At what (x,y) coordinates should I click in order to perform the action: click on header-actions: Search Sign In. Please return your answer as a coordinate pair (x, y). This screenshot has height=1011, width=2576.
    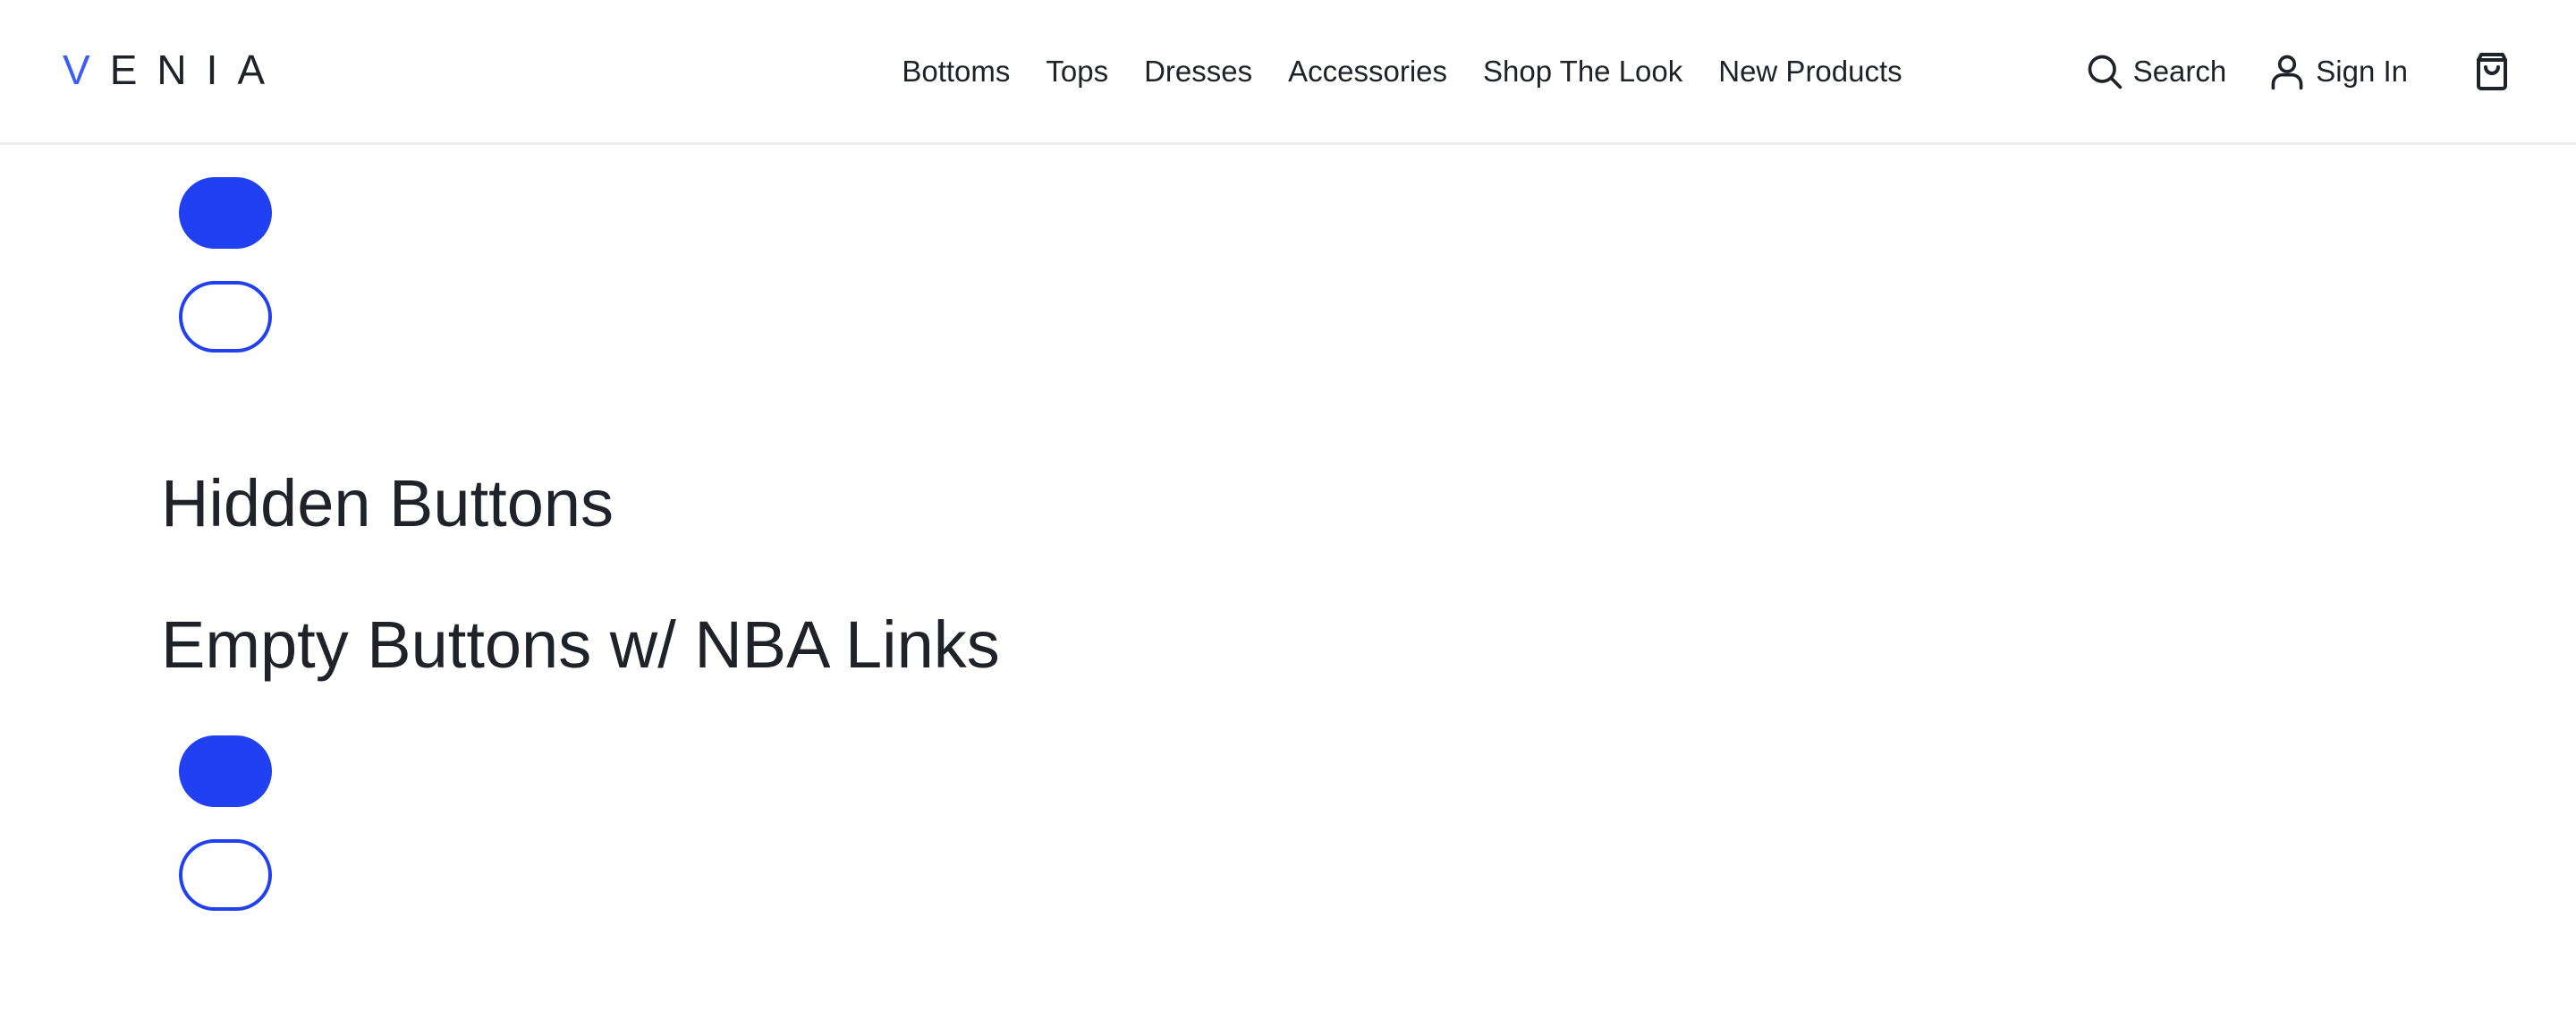
    Looking at the image, I should click on (2299, 72).